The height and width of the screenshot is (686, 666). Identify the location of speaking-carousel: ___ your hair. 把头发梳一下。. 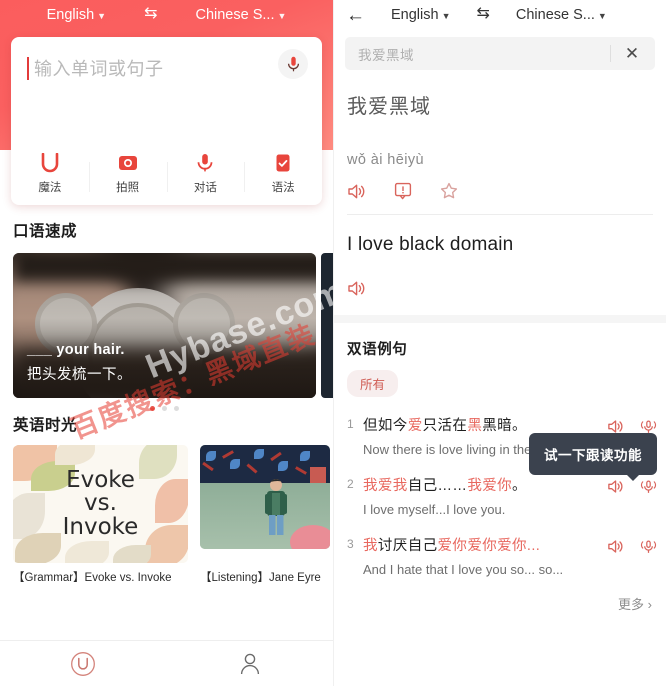
(166, 332).